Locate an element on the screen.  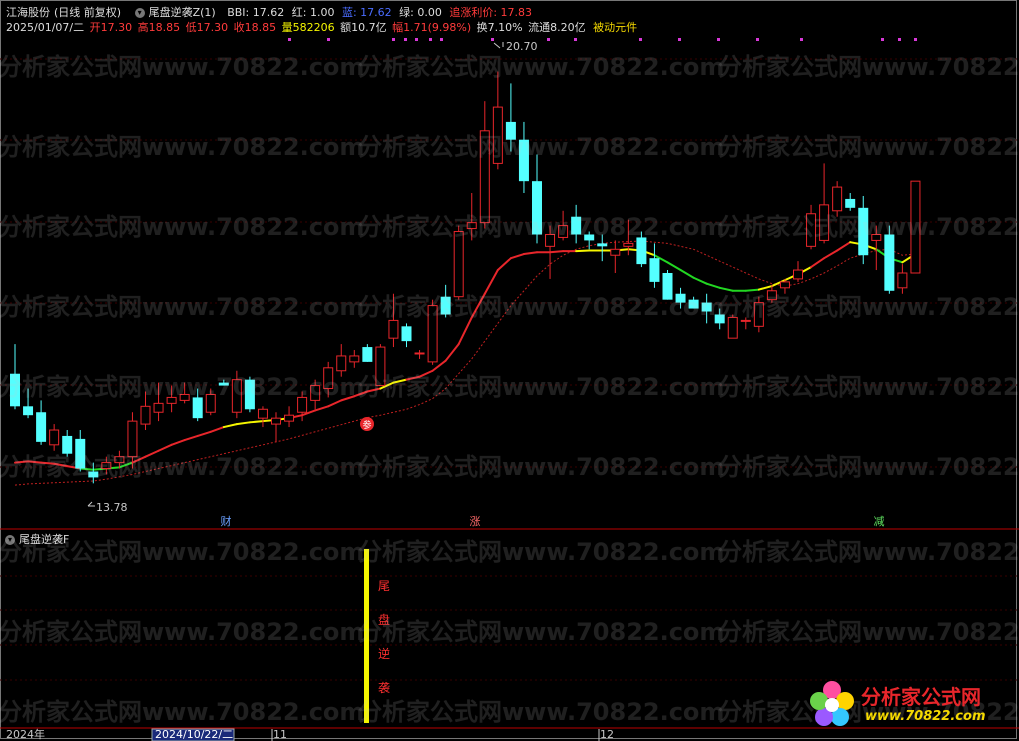
sub-panel-title: 尾盘逆袭F is located at coordinates (44, 539).